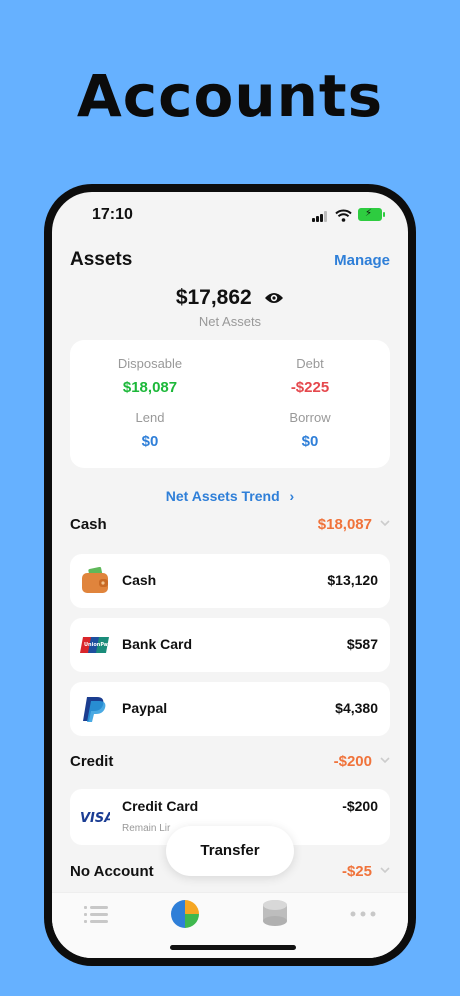 This screenshot has height=996, width=460. I want to click on debt-value: -$225, so click(310, 387).